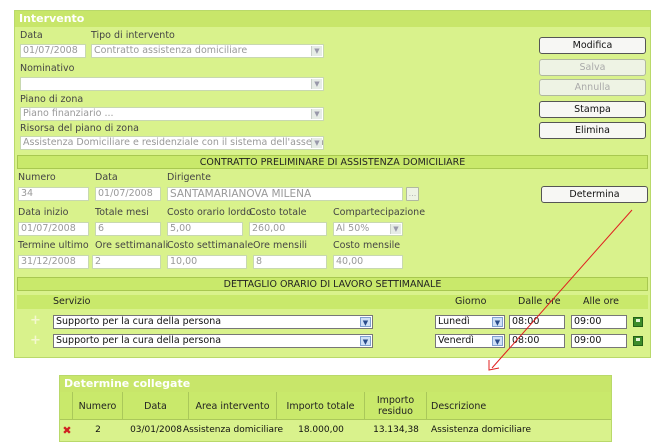 This screenshot has height=444, width=665. I want to click on row-descrizione: Assistenza domiciliare, so click(481, 430).